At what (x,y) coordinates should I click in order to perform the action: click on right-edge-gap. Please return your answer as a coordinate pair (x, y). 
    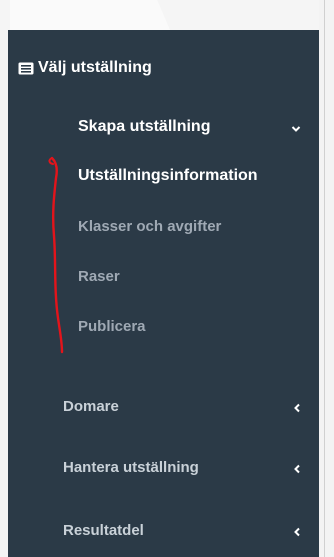
    Looking at the image, I should click on (326, 278).